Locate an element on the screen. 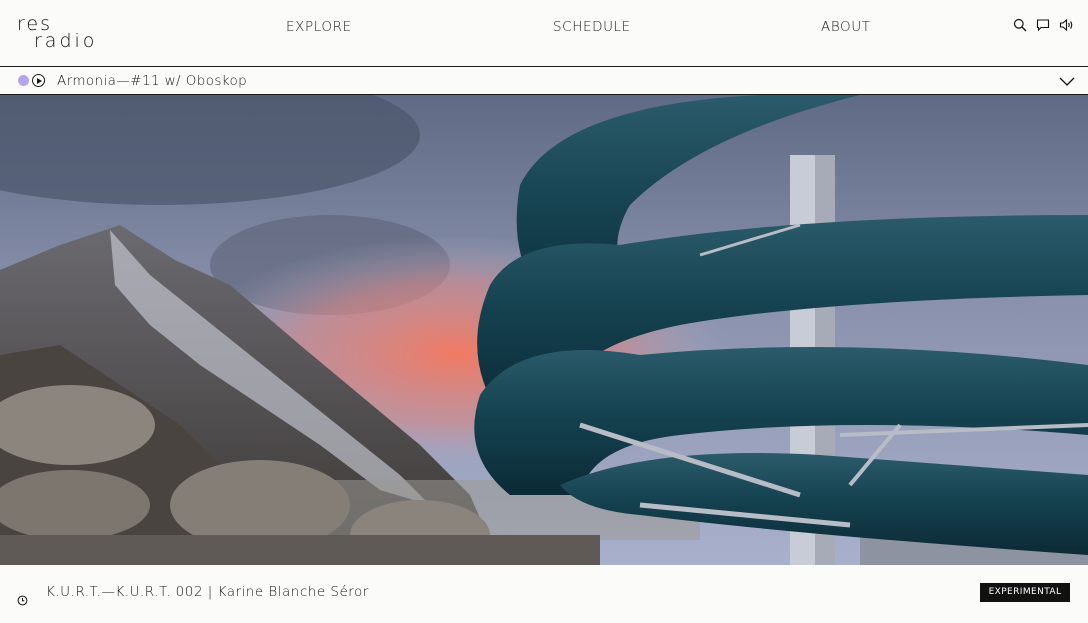  nav-schedule: SCHEDULE is located at coordinates (592, 27).